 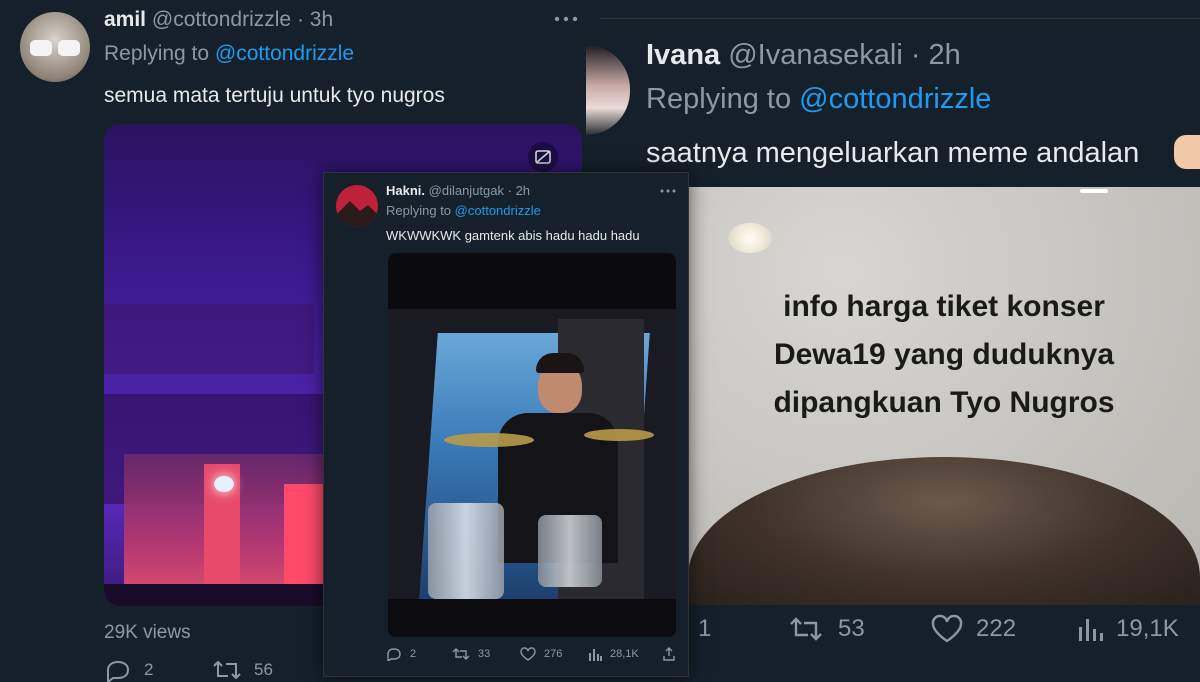 I want to click on retweet-count: 56, so click(x=263, y=669).